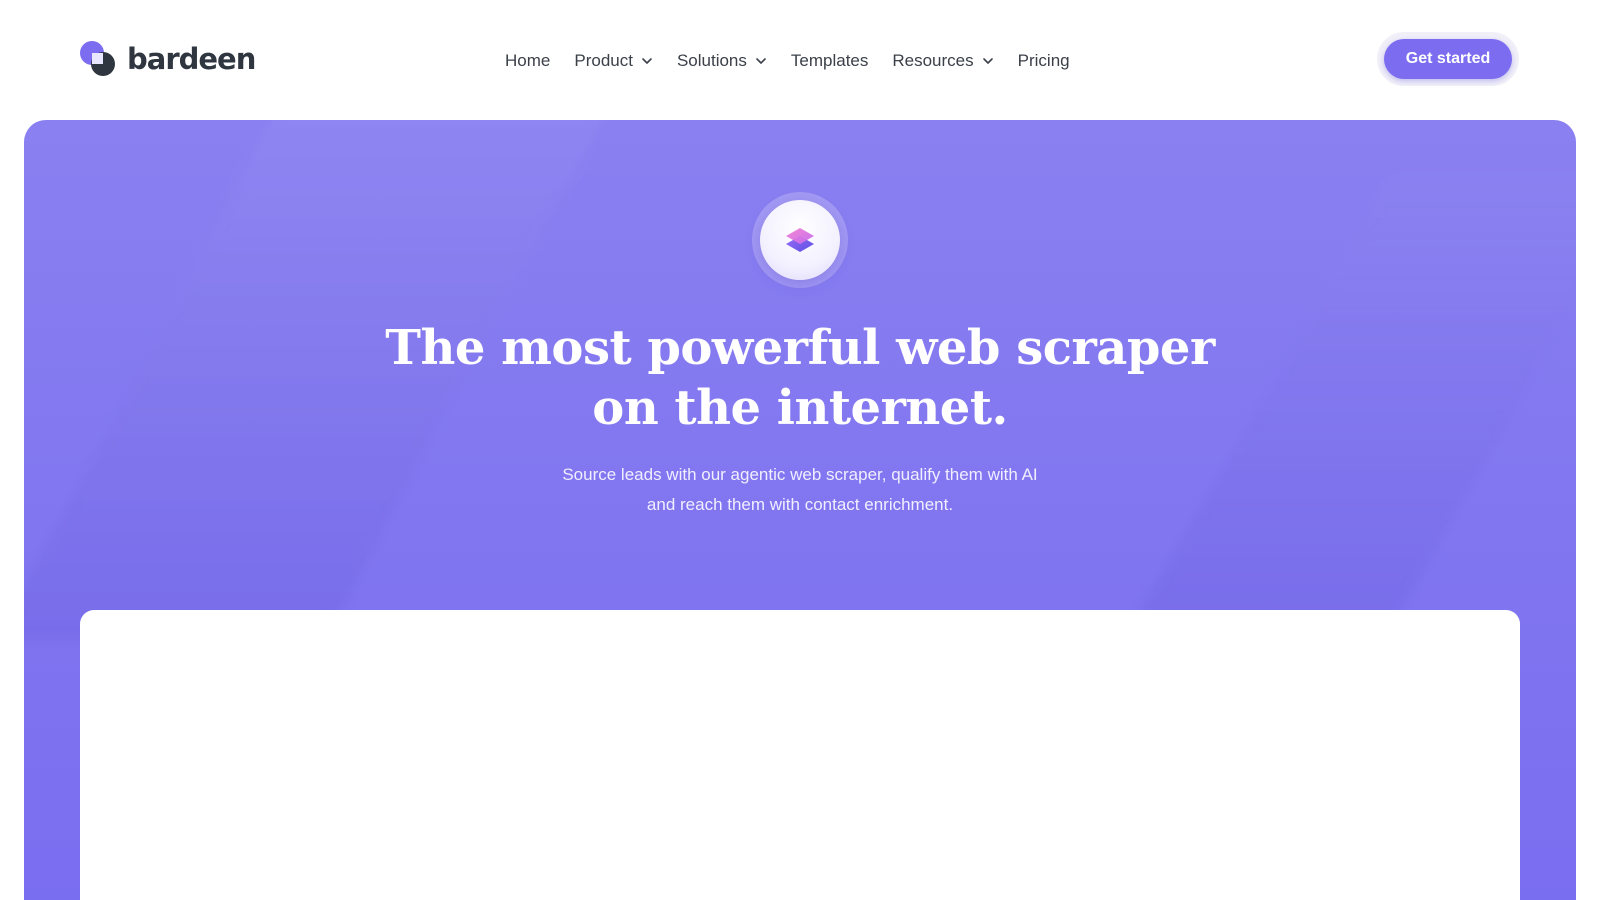 The height and width of the screenshot is (900, 1600). Describe the element at coordinates (97, 58) in the screenshot. I see `bardeen-logo-icon` at that location.